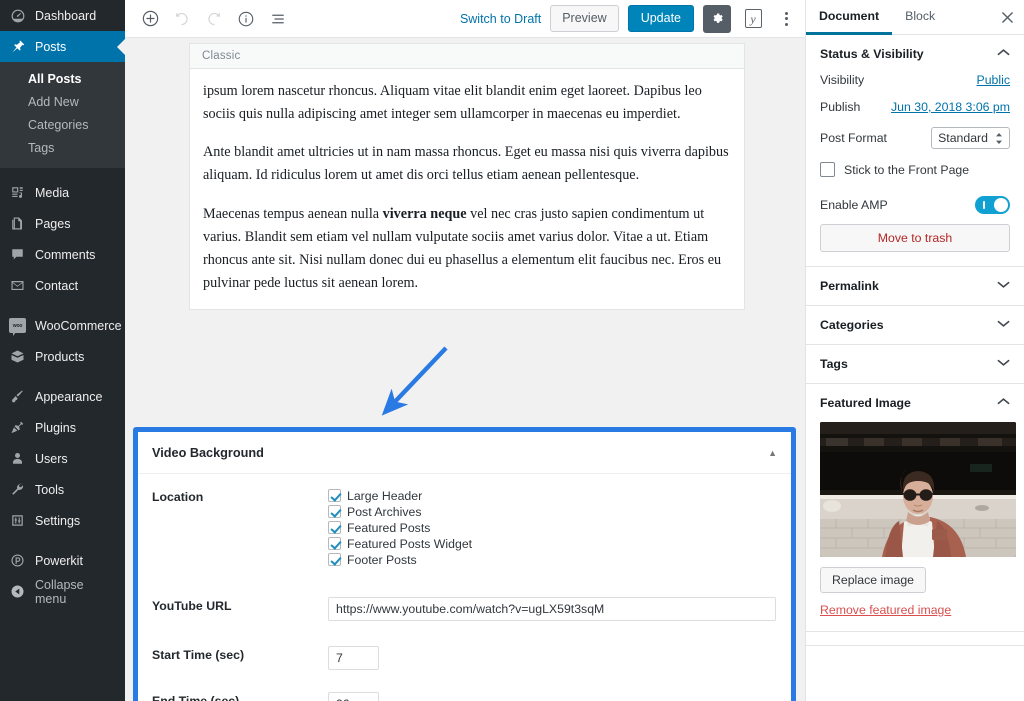 This screenshot has height=701, width=1024. What do you see at coordinates (660, 18) in the screenshot?
I see `update-button: Update` at bounding box center [660, 18].